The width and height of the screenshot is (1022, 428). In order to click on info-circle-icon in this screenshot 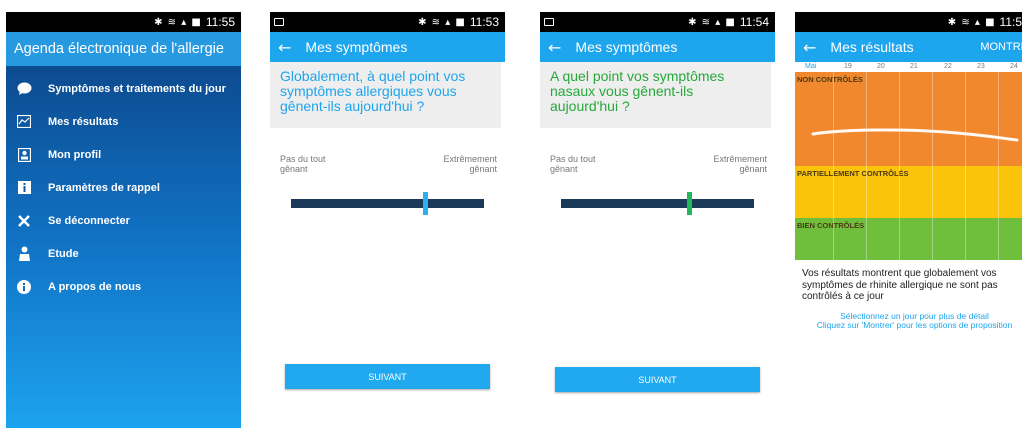, I will do `click(24, 287)`.